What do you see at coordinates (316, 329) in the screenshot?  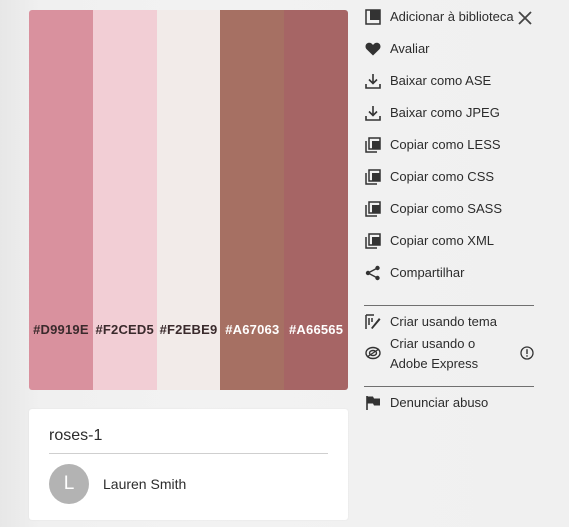 I see `swatch-hex-label: #A66565` at bounding box center [316, 329].